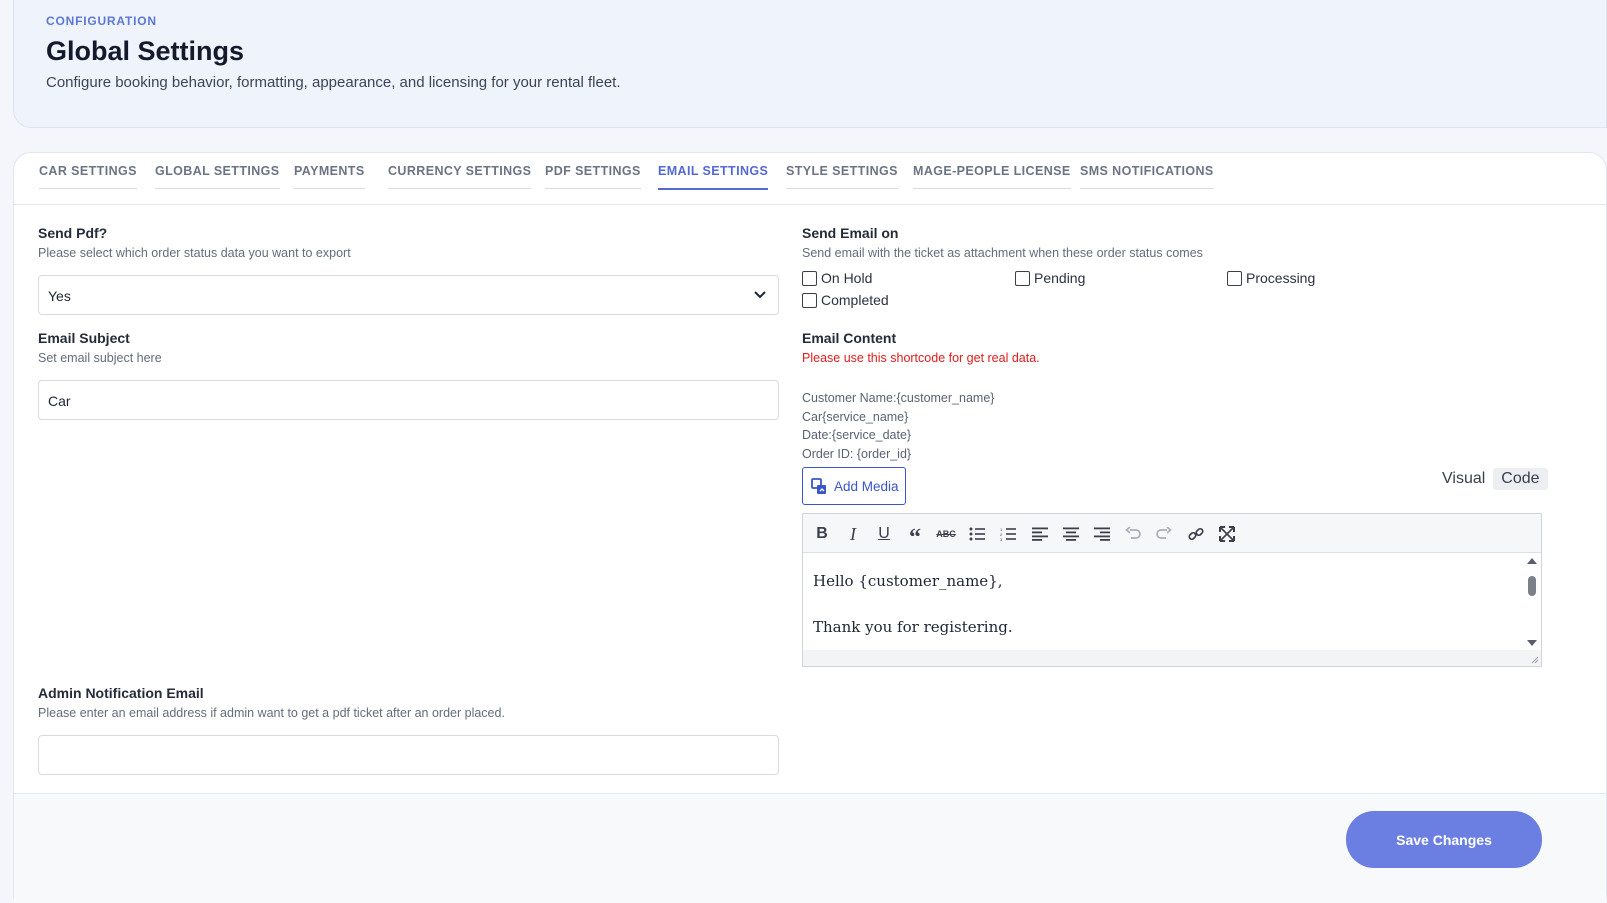  I want to click on undo-icon, so click(1133, 534).